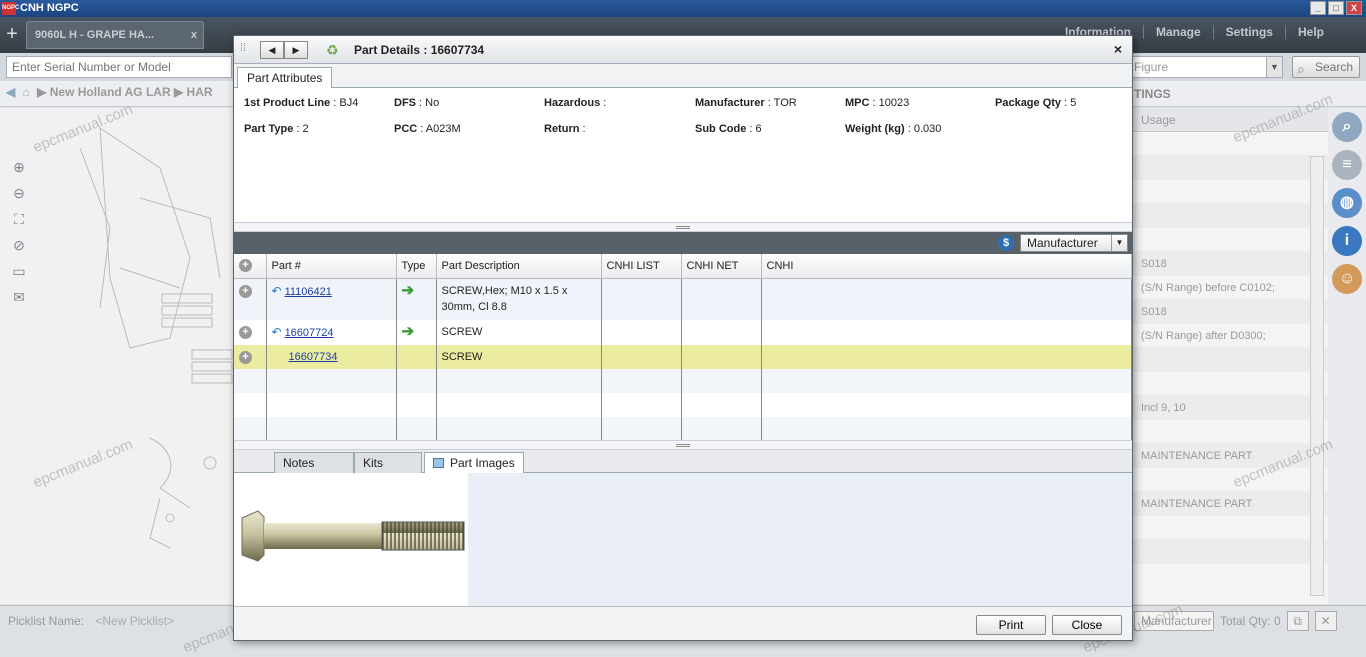  What do you see at coordinates (1310, 32) in the screenshot?
I see `menu-help: Help` at bounding box center [1310, 32].